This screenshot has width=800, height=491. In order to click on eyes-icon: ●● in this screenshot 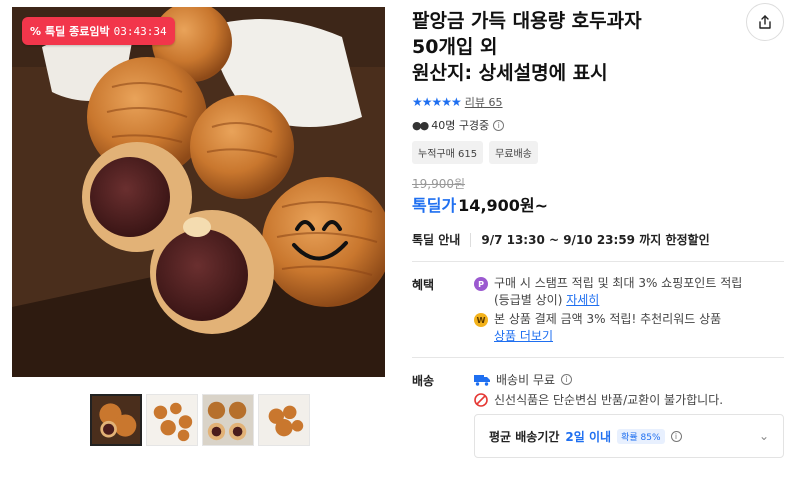, I will do `click(420, 125)`.